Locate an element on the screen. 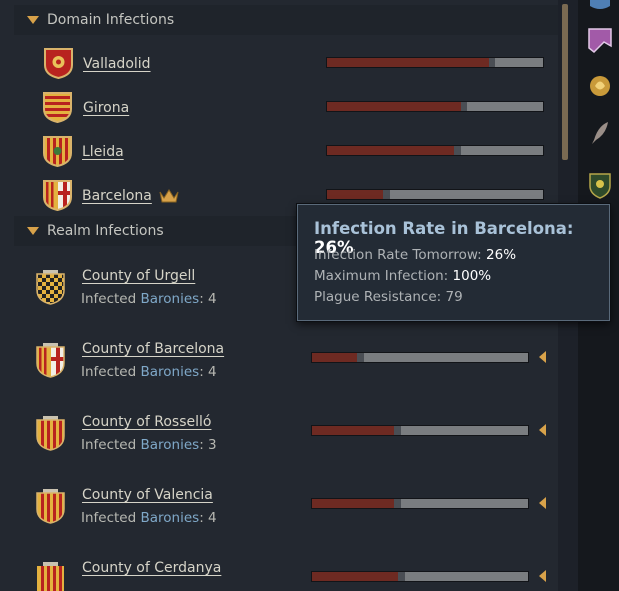  infected-baronies-rossello: Infected Baronies: 3 is located at coordinates (149, 445).